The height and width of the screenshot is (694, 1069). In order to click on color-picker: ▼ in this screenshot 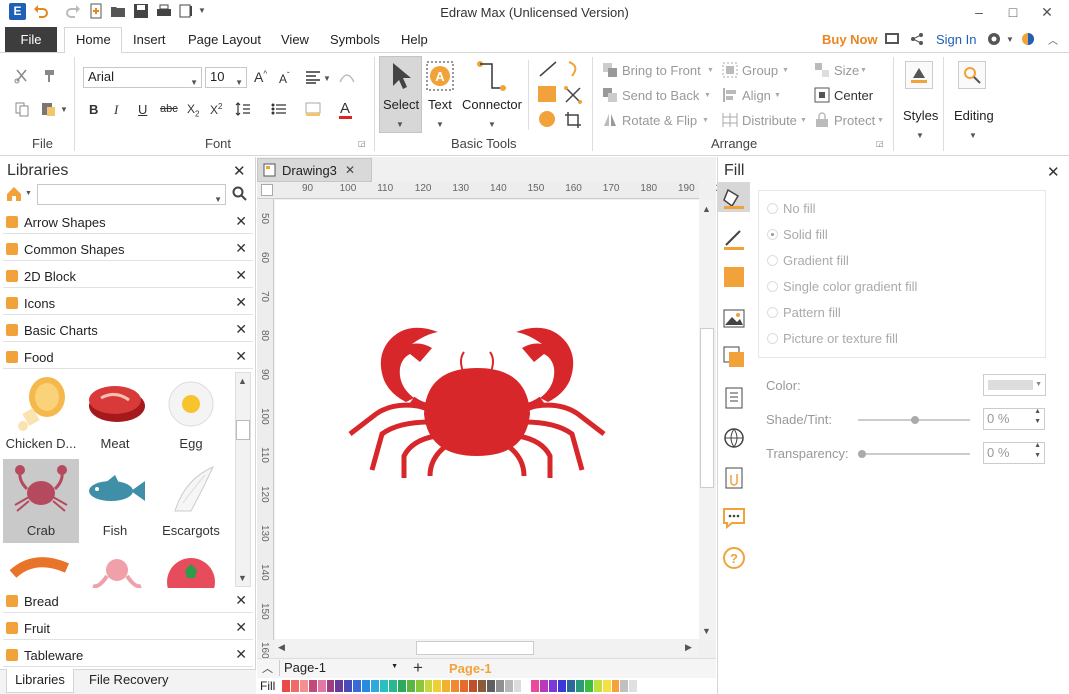, I will do `click(1014, 385)`.